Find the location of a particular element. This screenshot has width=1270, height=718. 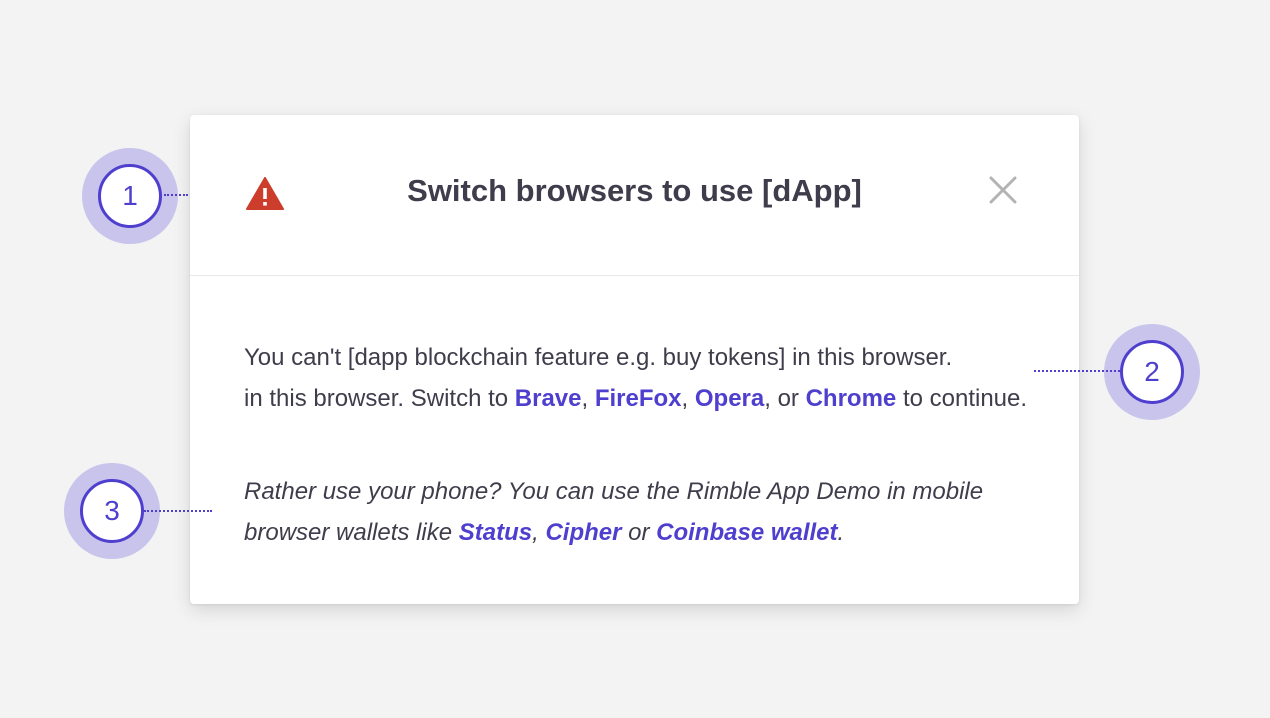

callout-1: 1 is located at coordinates (130, 196).